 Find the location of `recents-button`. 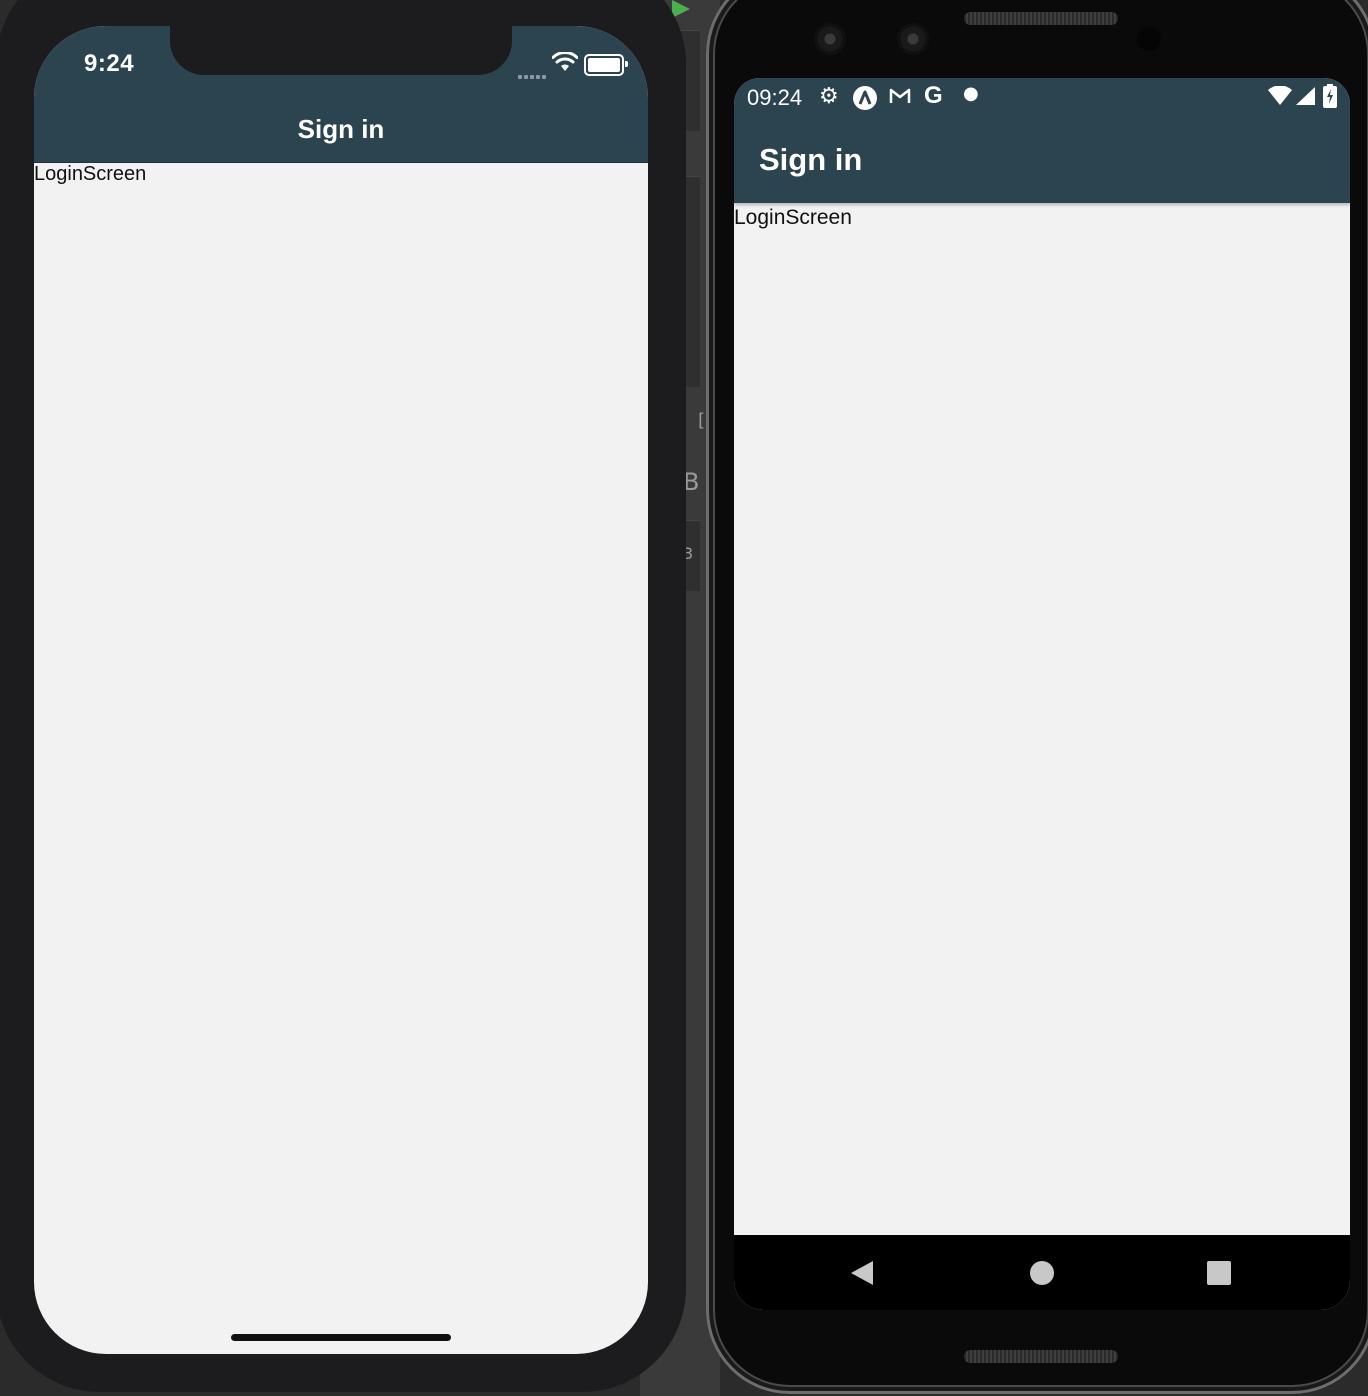

recents-button is located at coordinates (1219, 1273).